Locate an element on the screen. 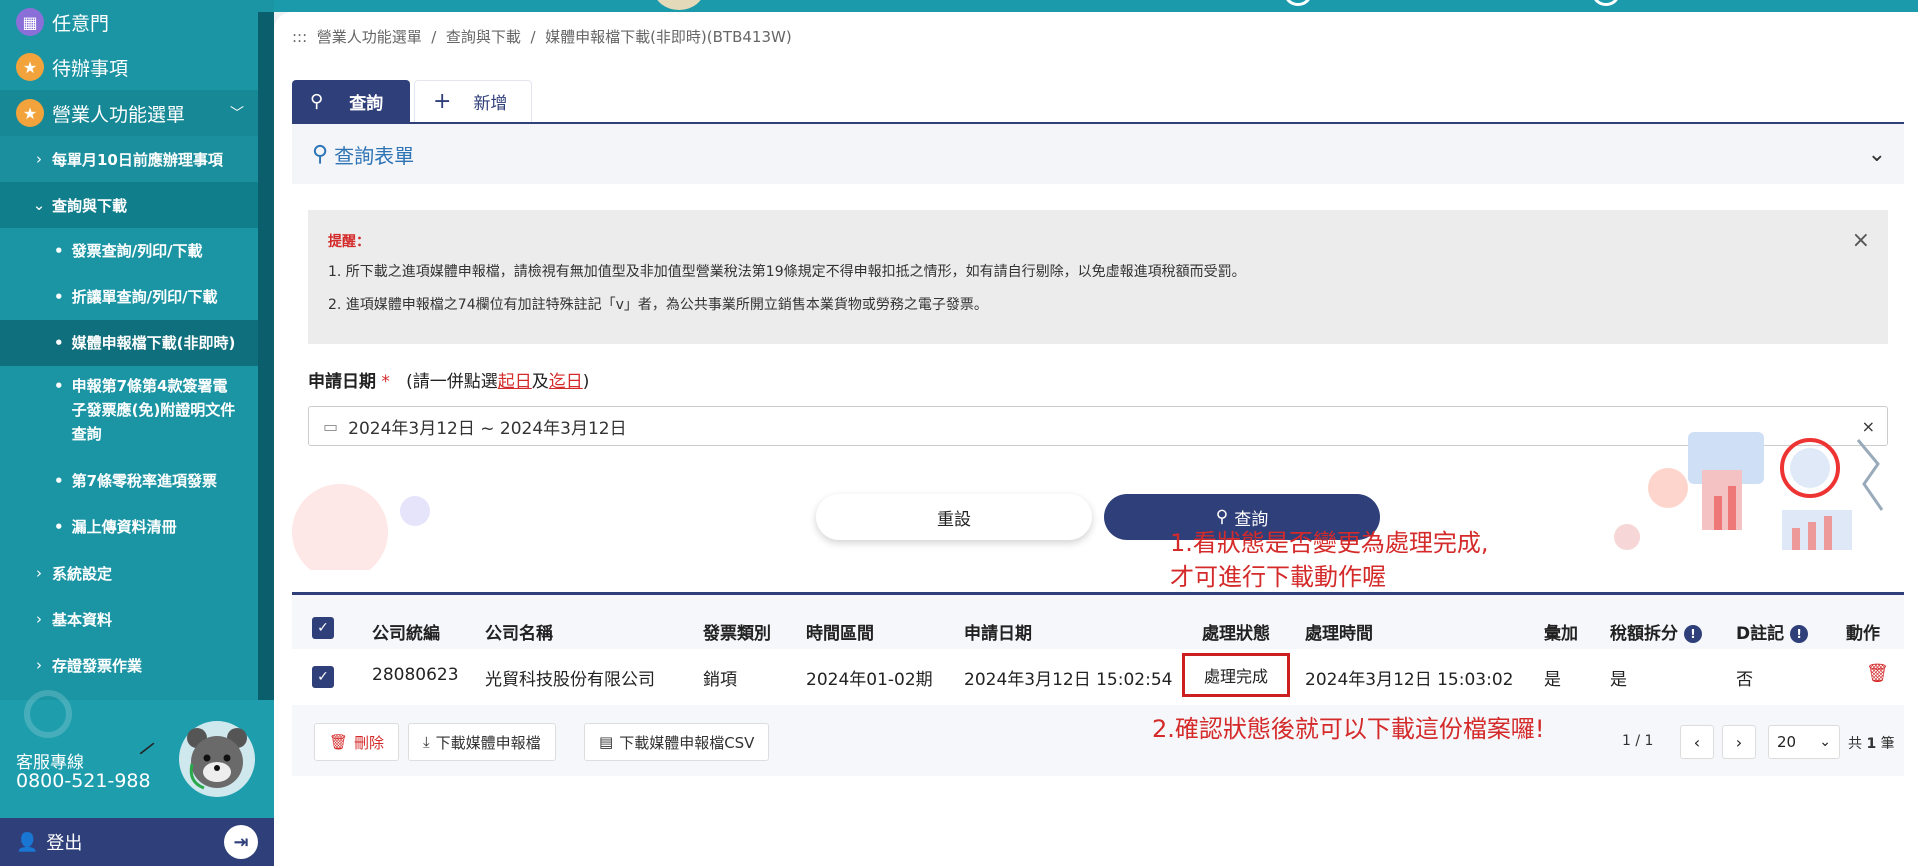 This screenshot has width=1918, height=866. annotation-line: 1.看狀態是否變更為處理完成, is located at coordinates (1329, 543).